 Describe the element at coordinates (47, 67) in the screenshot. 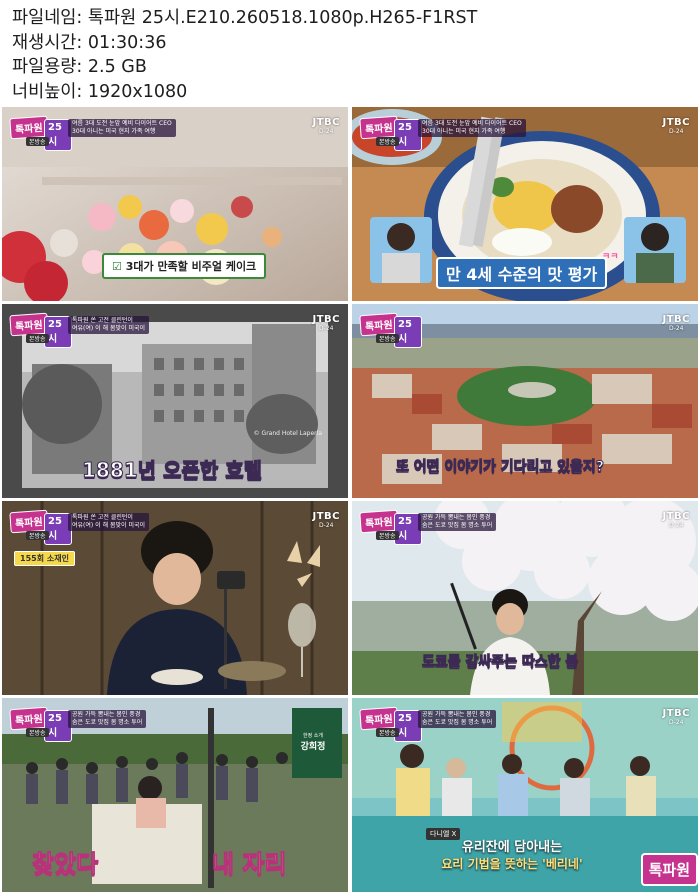

I see `file-size-key: 파일용량:` at that location.